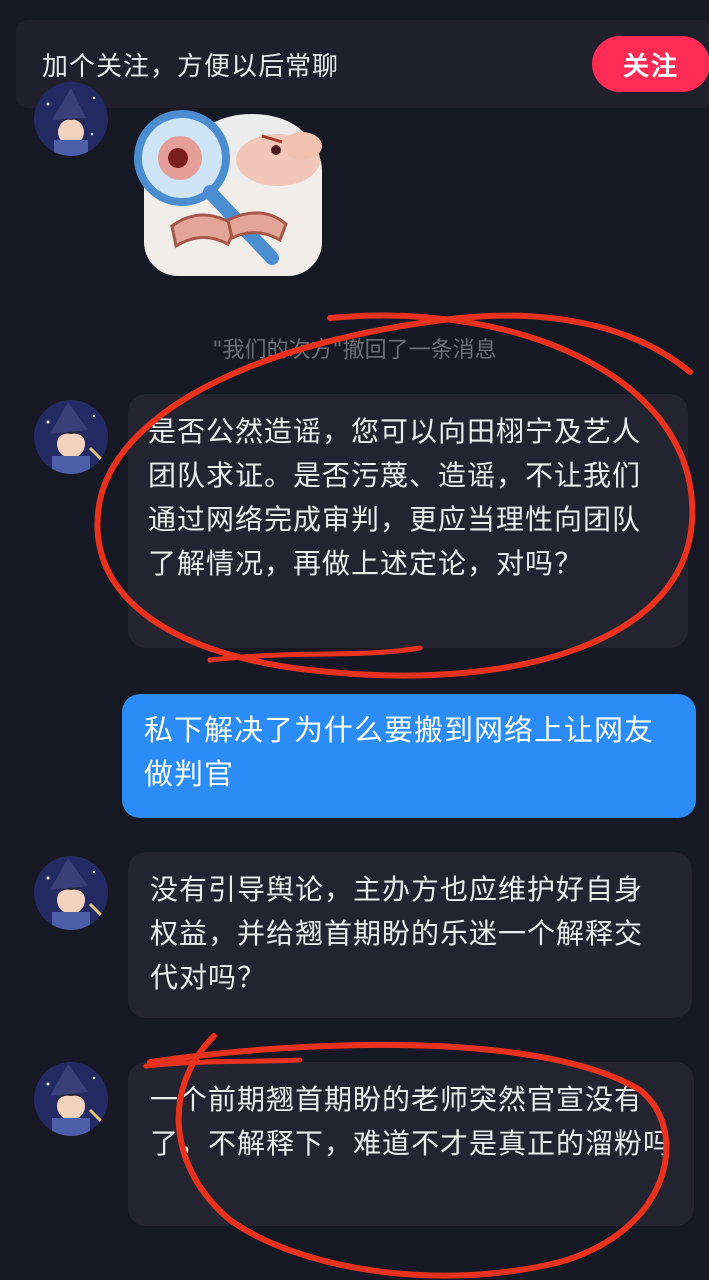 The width and height of the screenshot is (709, 1280). Describe the element at coordinates (191, 66) in the screenshot. I see `follow-banner-text: 加个关注，方便以后常聊` at that location.